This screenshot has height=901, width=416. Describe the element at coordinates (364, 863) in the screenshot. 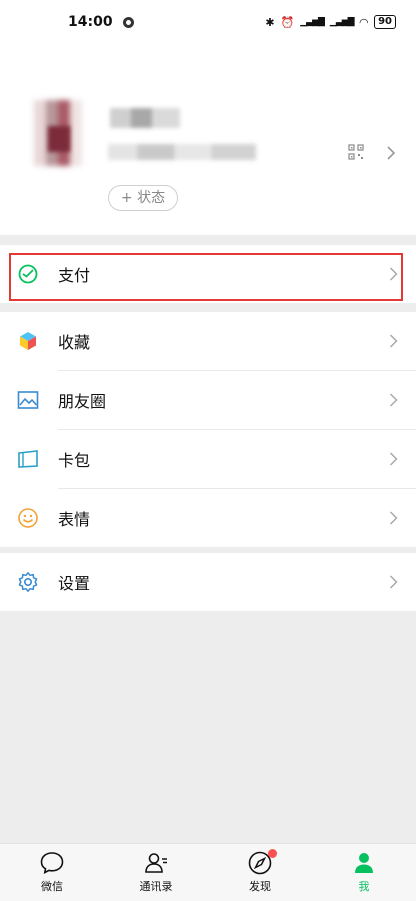

I see `person-icon` at that location.